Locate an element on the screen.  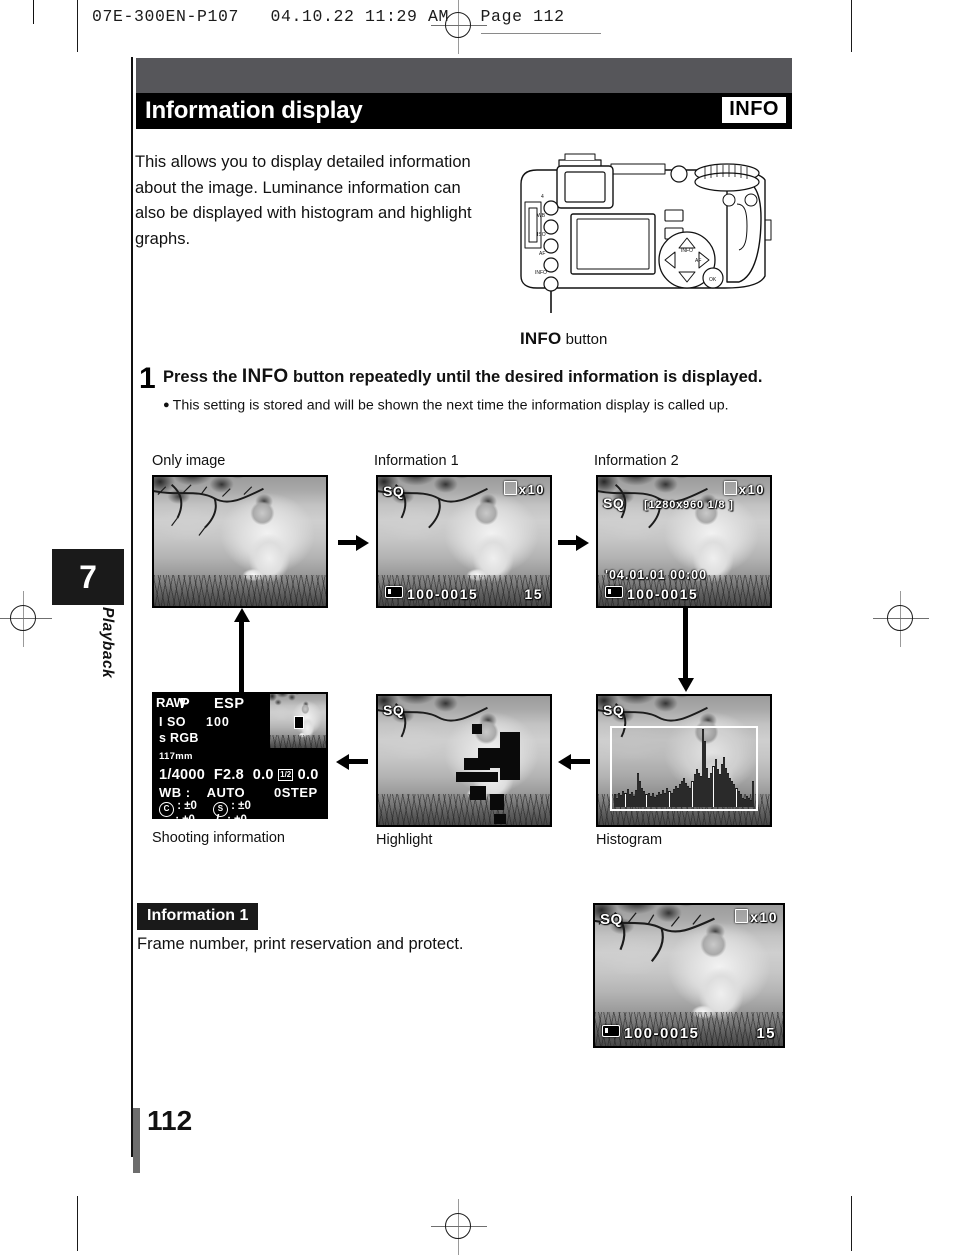
svg-text: ISO is located at coordinates (541, 235).